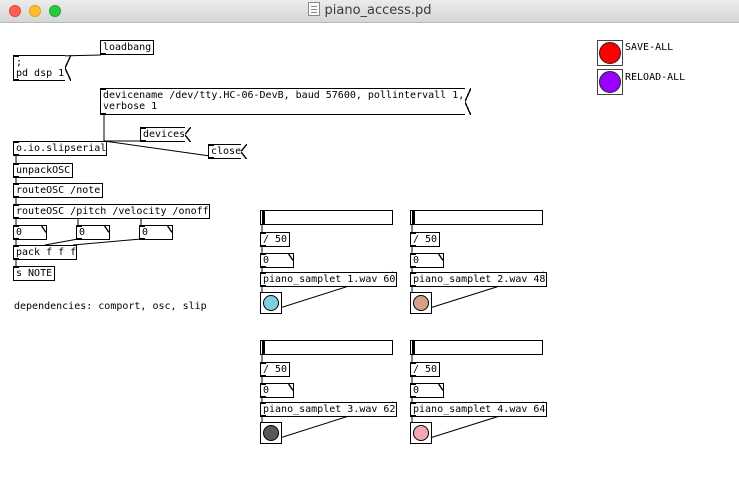 The width and height of the screenshot is (739, 504). I want to click on sampler-4-slider-knob, so click(413, 347).